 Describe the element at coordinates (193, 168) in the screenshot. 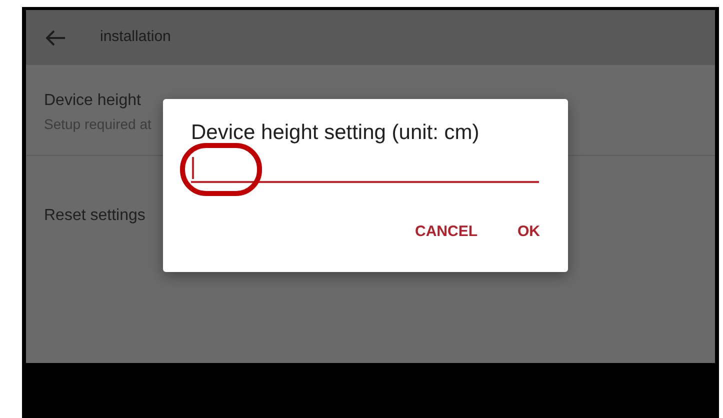

I see `text-cursor` at that location.